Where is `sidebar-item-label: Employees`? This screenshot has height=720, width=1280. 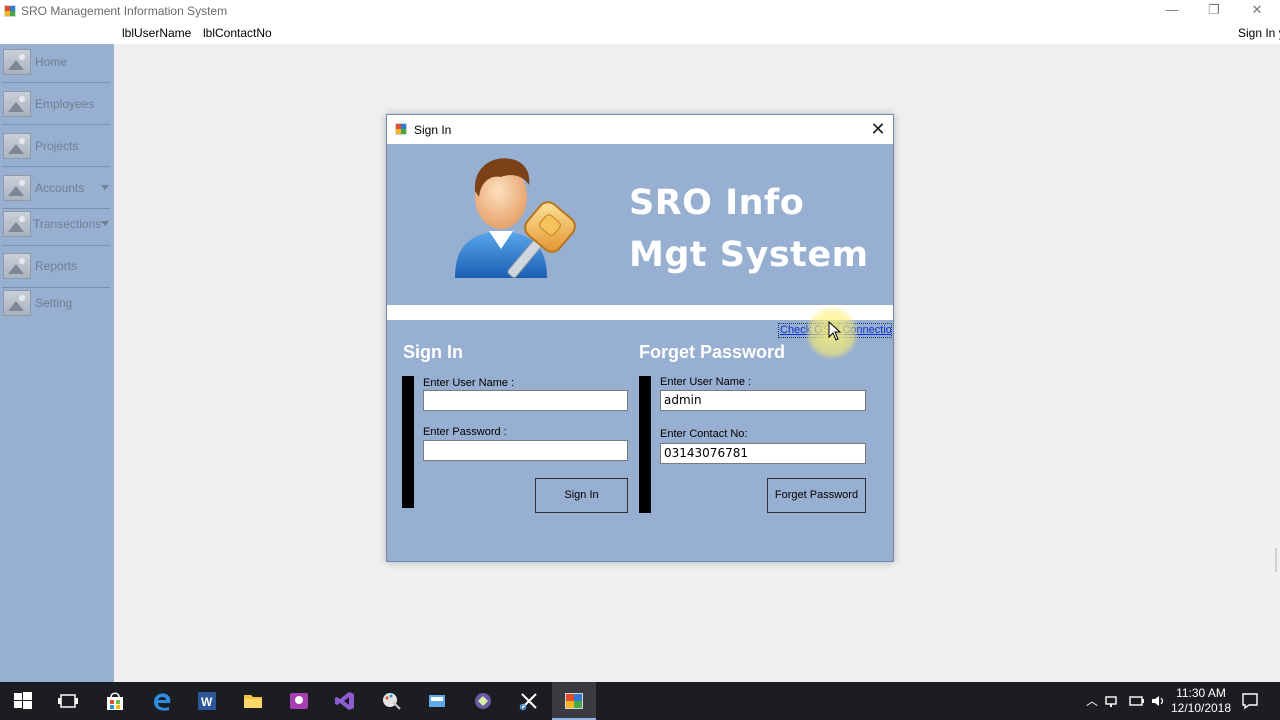
sidebar-item-label: Employees is located at coordinates (65, 104).